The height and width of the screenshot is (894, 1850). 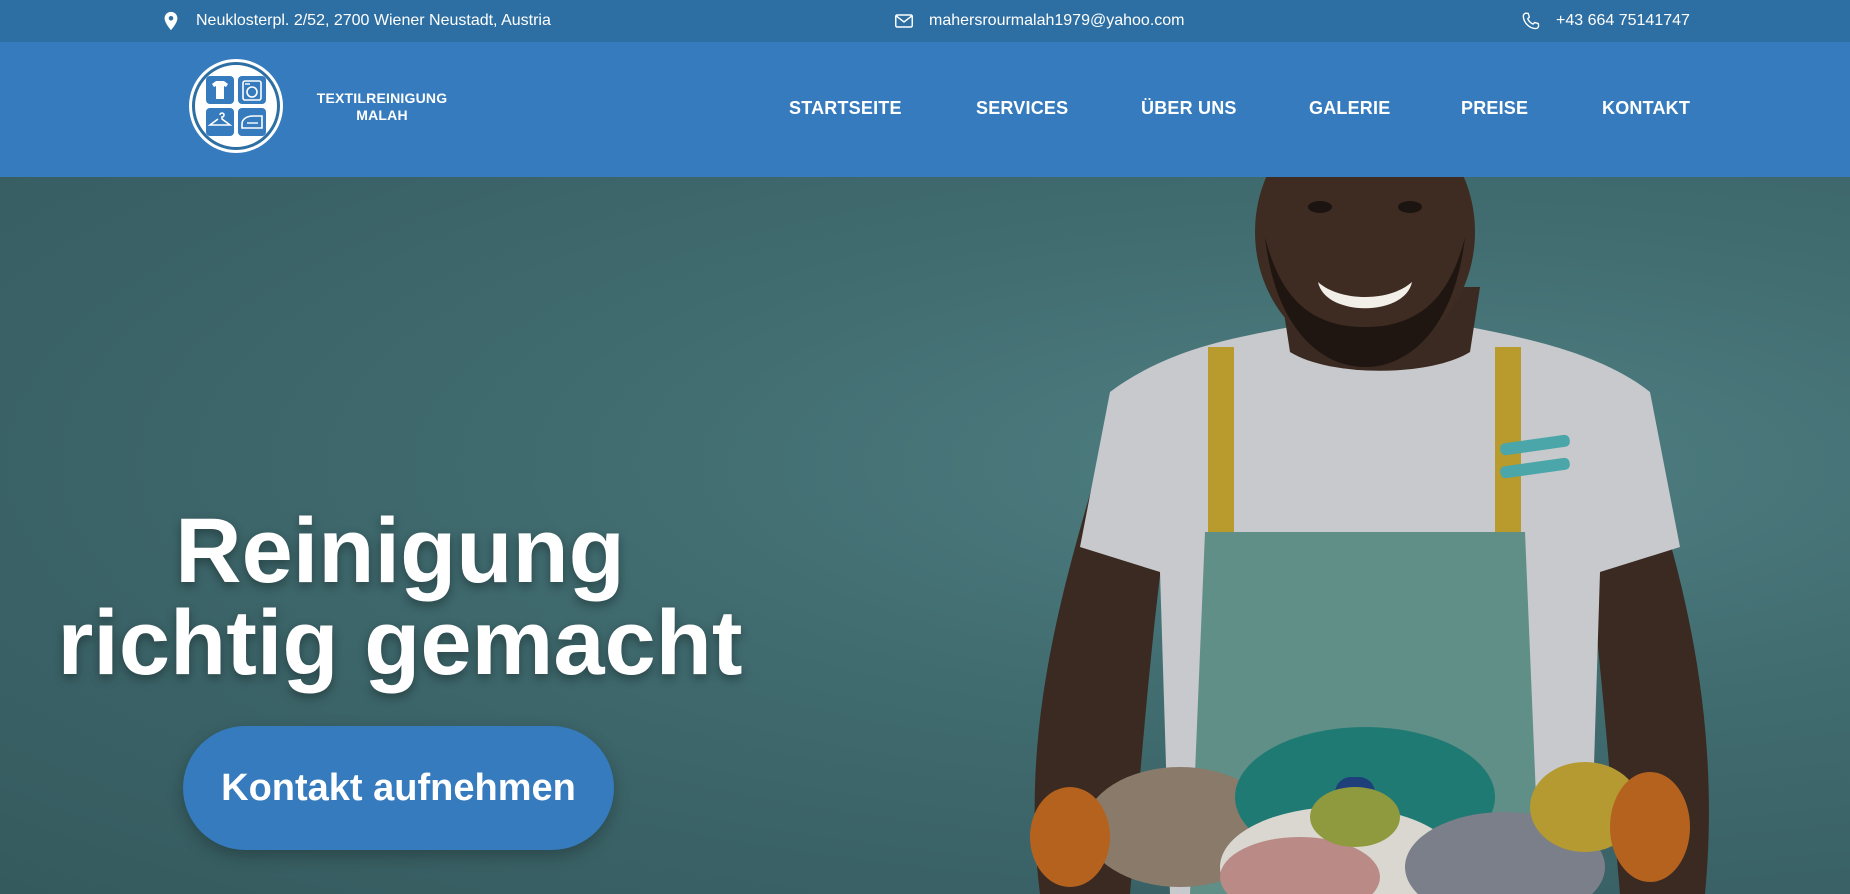 What do you see at coordinates (1623, 21) in the screenshot?
I see `phone-link: +43 664 75141747` at bounding box center [1623, 21].